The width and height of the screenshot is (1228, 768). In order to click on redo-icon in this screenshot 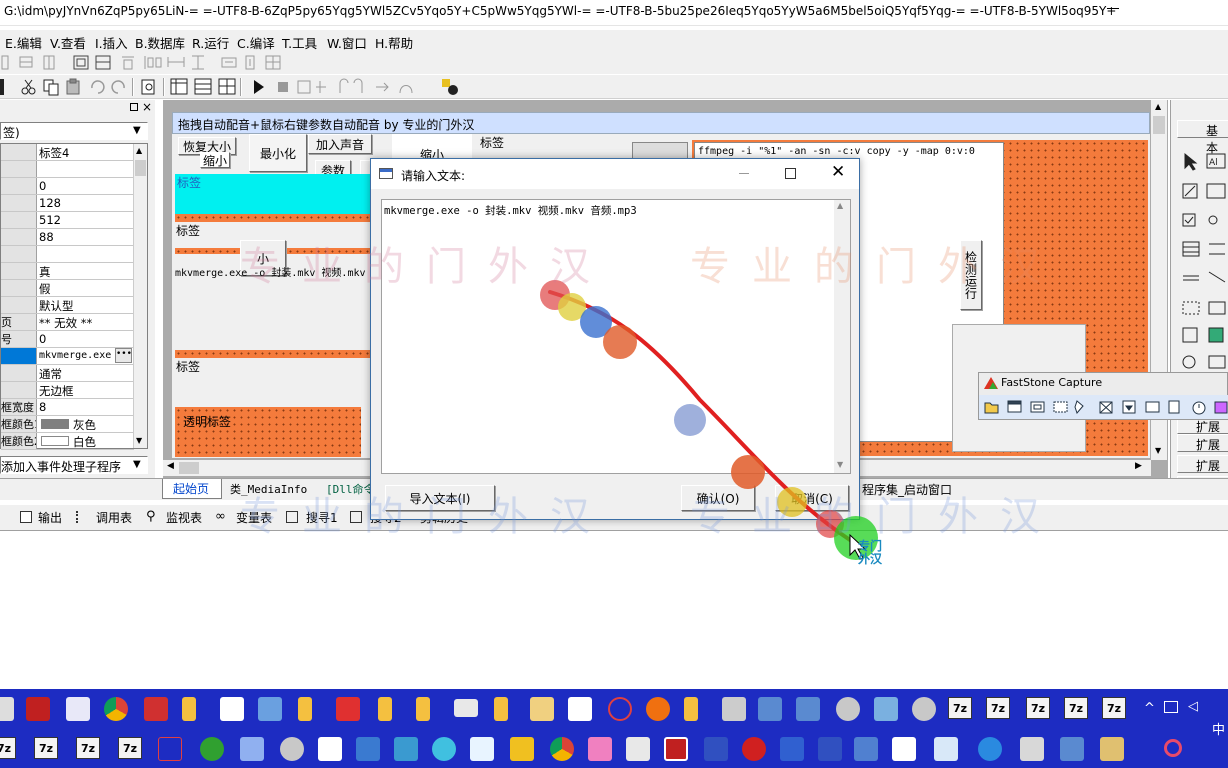, I will do `click(119, 87)`.